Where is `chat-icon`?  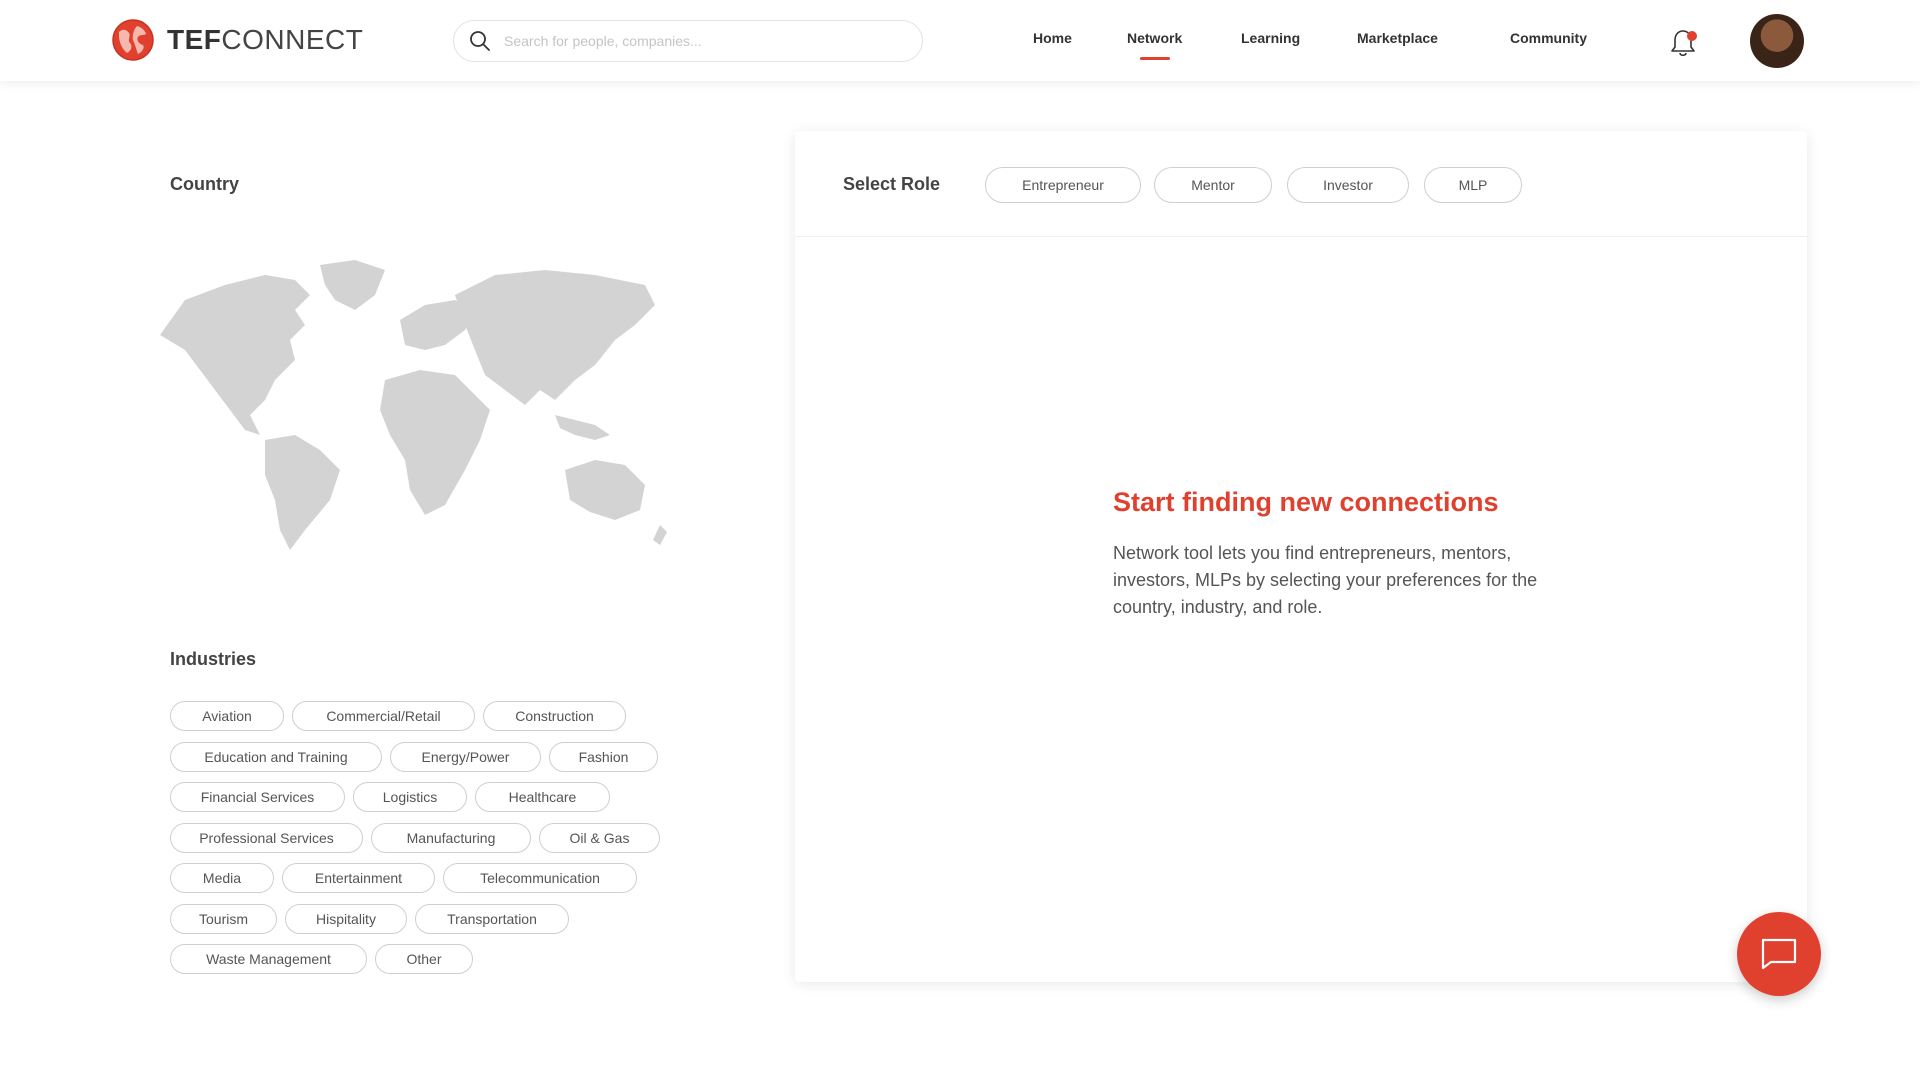 chat-icon is located at coordinates (1779, 954).